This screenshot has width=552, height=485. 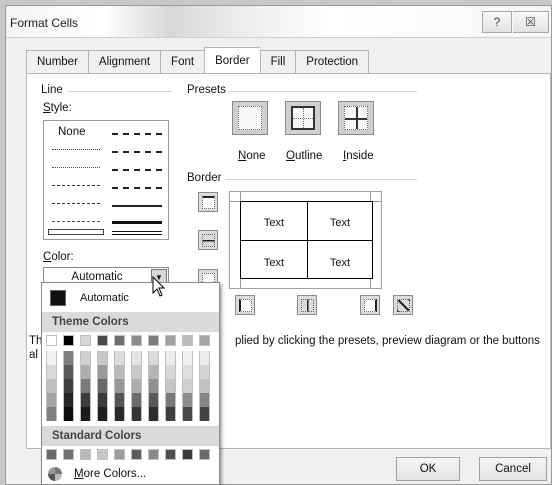 What do you see at coordinates (76, 232) in the screenshot?
I see `line-style-thin-selected` at bounding box center [76, 232].